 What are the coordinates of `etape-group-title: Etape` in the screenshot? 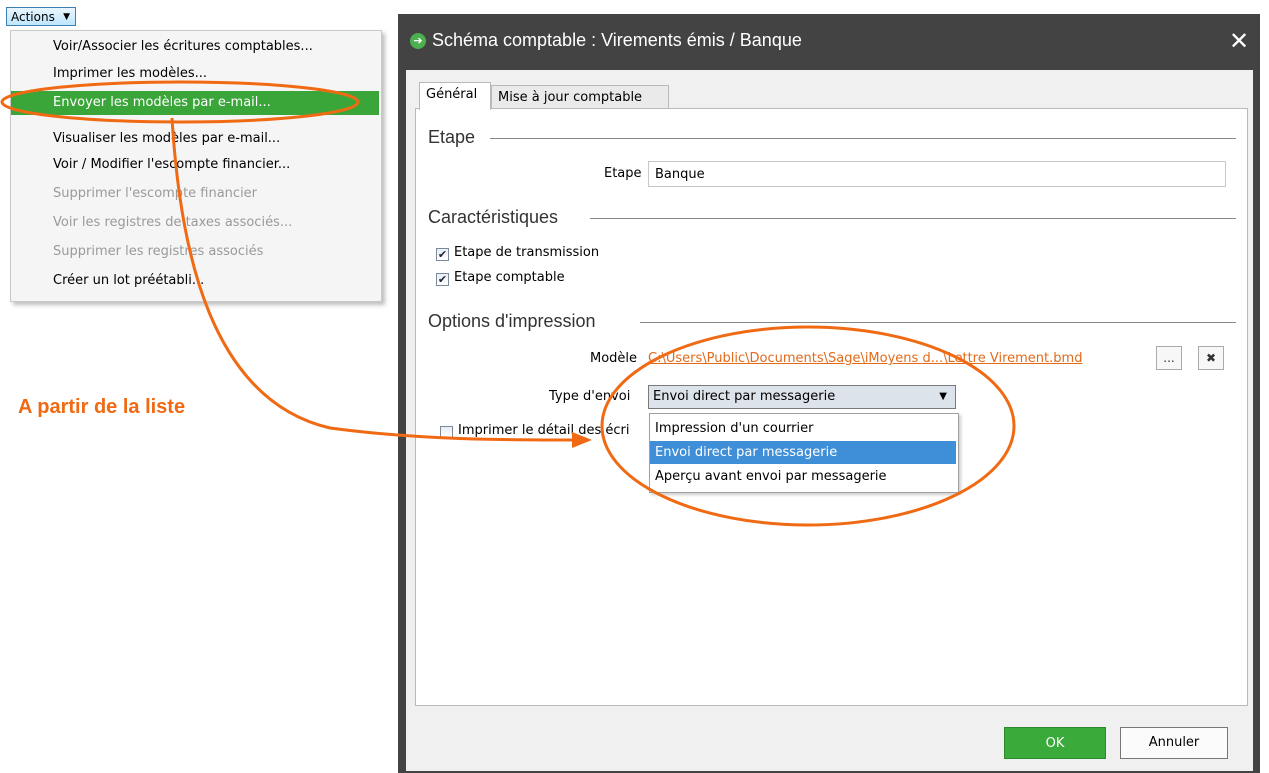 It's located at (455, 137).